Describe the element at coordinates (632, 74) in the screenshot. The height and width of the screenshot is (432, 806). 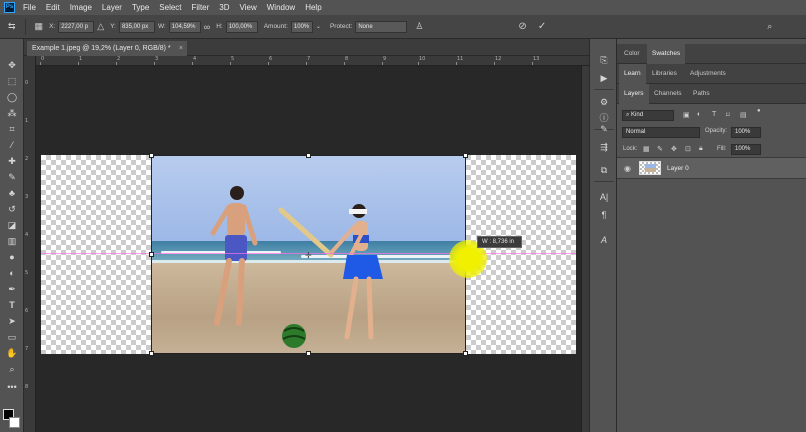
I see `tab-learn: Learn` at that location.